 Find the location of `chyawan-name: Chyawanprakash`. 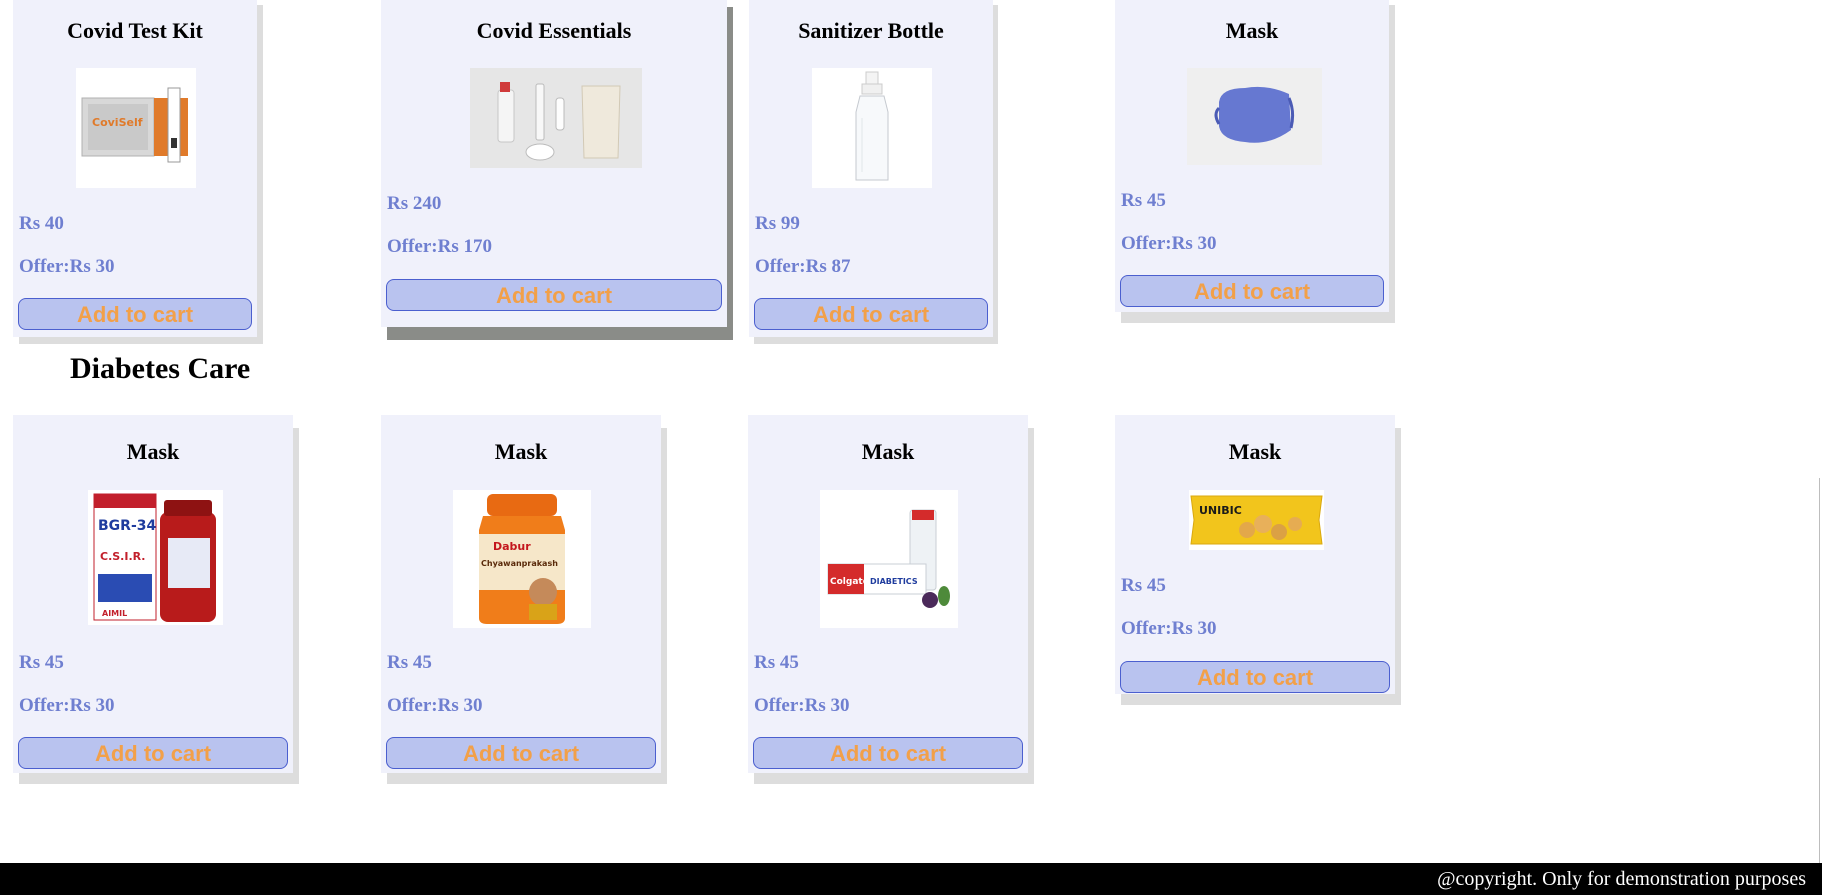

chyawan-name: Chyawanprakash is located at coordinates (519, 563).